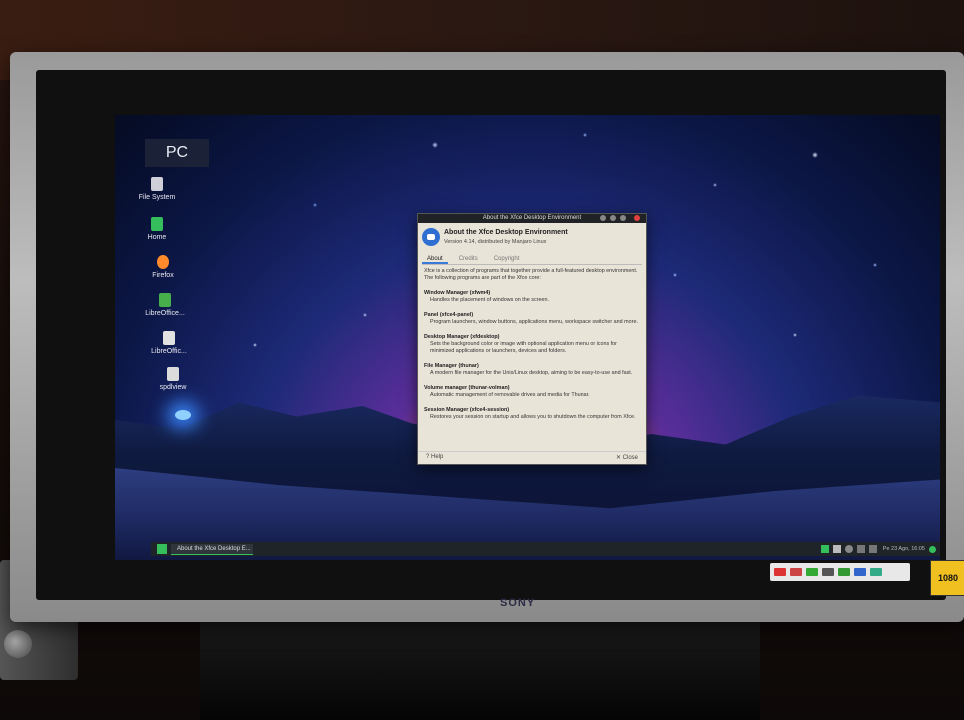 The width and height of the screenshot is (964, 720). Describe the element at coordinates (462, 337) in the screenshot. I see `component-name: Desktop Manager (xfdesktop)` at that location.